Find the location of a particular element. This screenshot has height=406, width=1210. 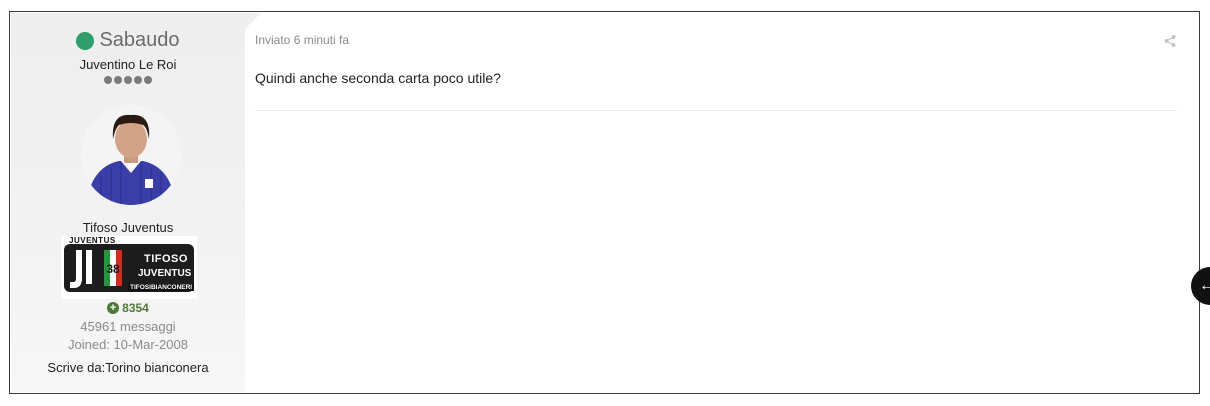

author-location: Scrive da:Torino bianconera is located at coordinates (128, 367).